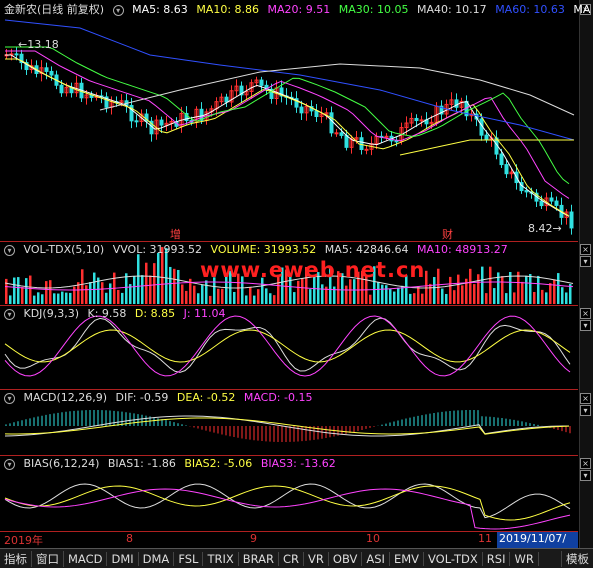 The image size is (593, 568). I want to click on vol-title: VOL-TDX(5,10), so click(64, 249).